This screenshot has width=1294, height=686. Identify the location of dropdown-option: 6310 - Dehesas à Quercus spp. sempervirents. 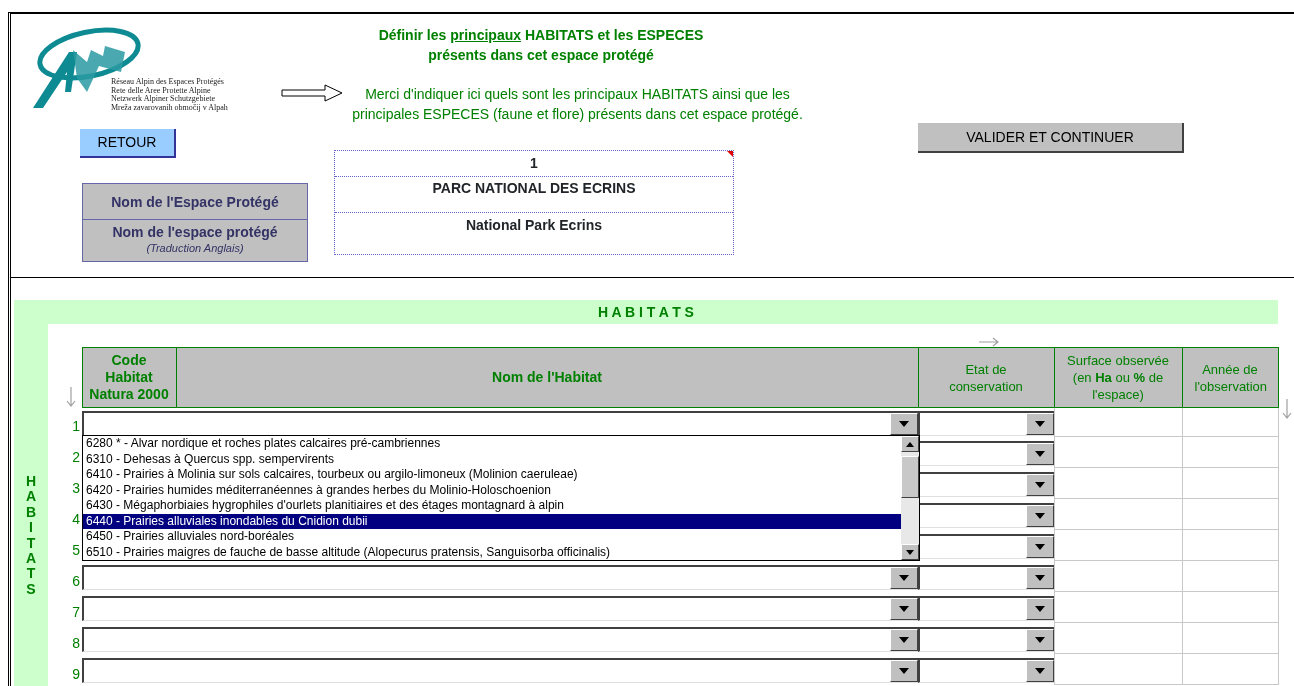
(492, 459).